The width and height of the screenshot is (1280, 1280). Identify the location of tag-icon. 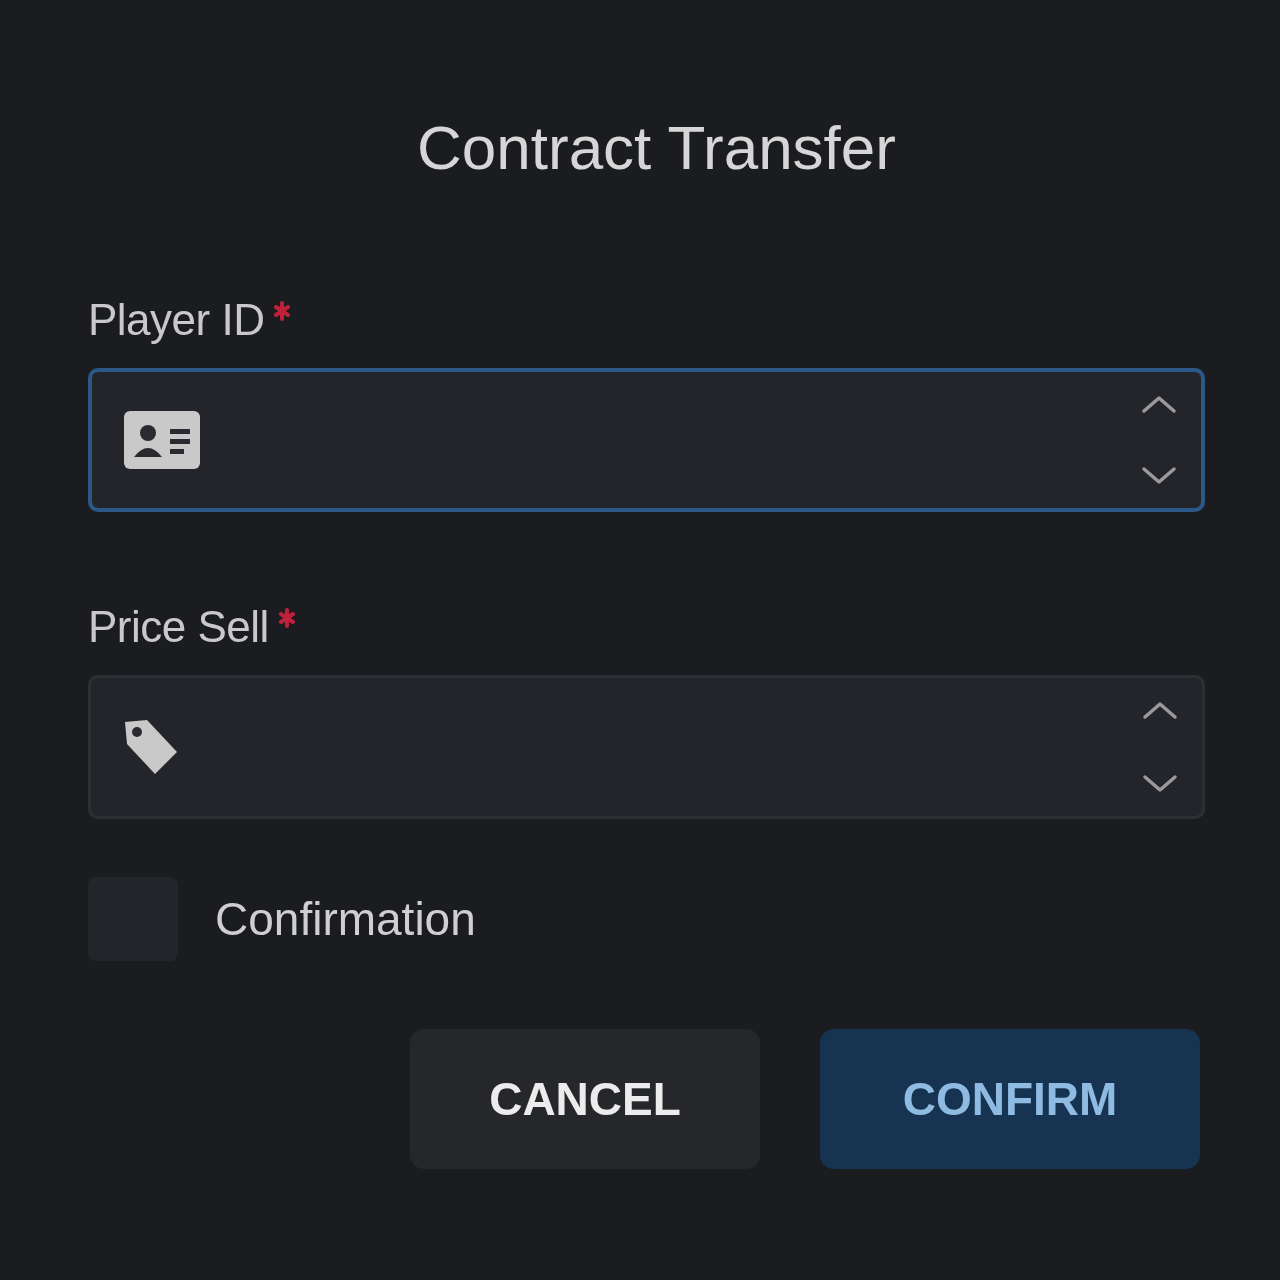
(151, 747).